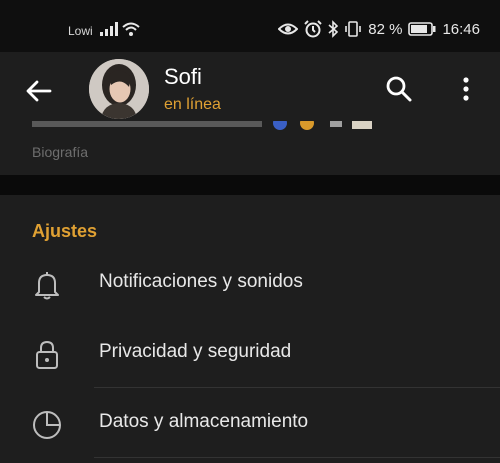 The height and width of the screenshot is (463, 500). I want to click on signal-icon, so click(109, 31).